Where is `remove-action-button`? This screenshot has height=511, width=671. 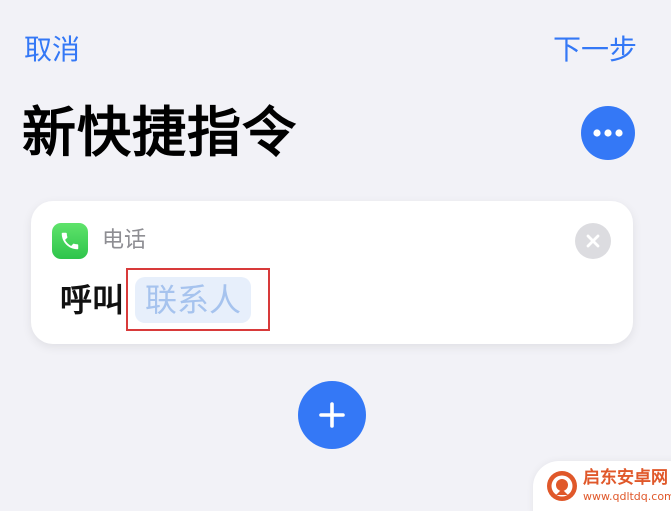 remove-action-button is located at coordinates (593, 241).